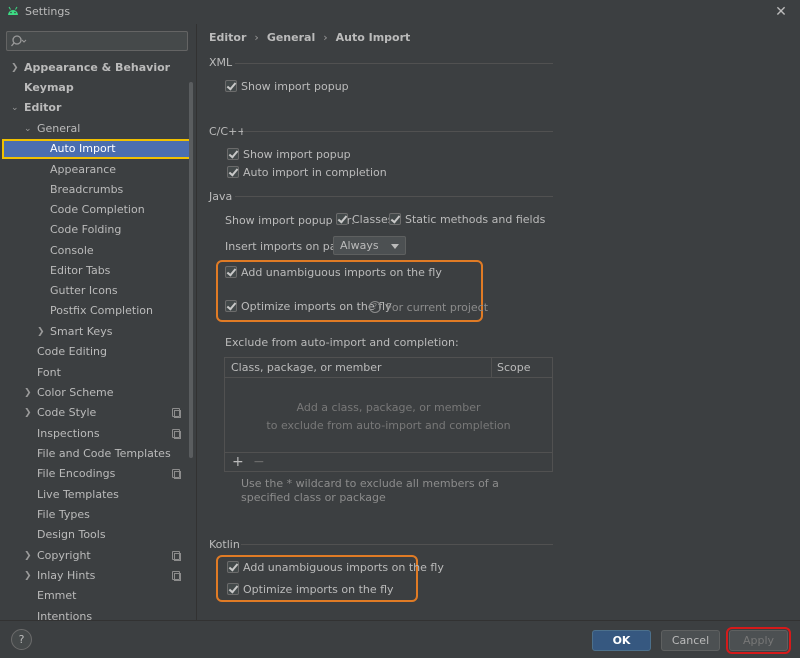  What do you see at coordinates (388, 462) in the screenshot?
I see `table-toolbar: + −` at bounding box center [388, 462].